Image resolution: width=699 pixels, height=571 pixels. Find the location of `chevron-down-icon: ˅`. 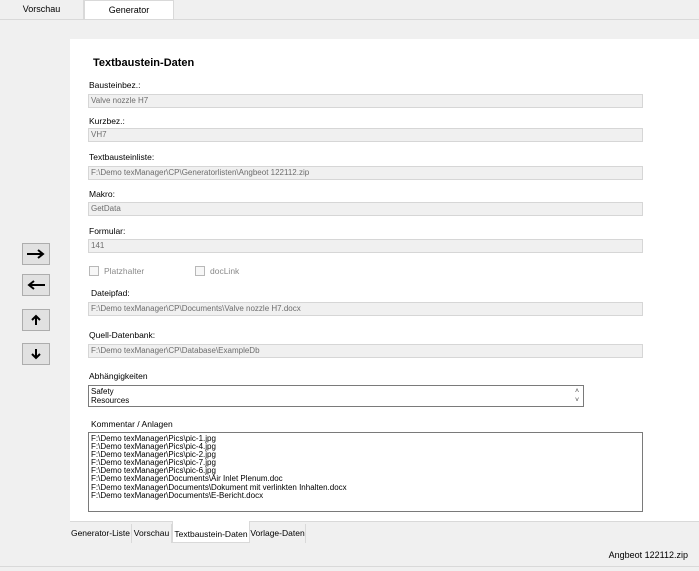

chevron-down-icon: ˅ is located at coordinates (577, 400).